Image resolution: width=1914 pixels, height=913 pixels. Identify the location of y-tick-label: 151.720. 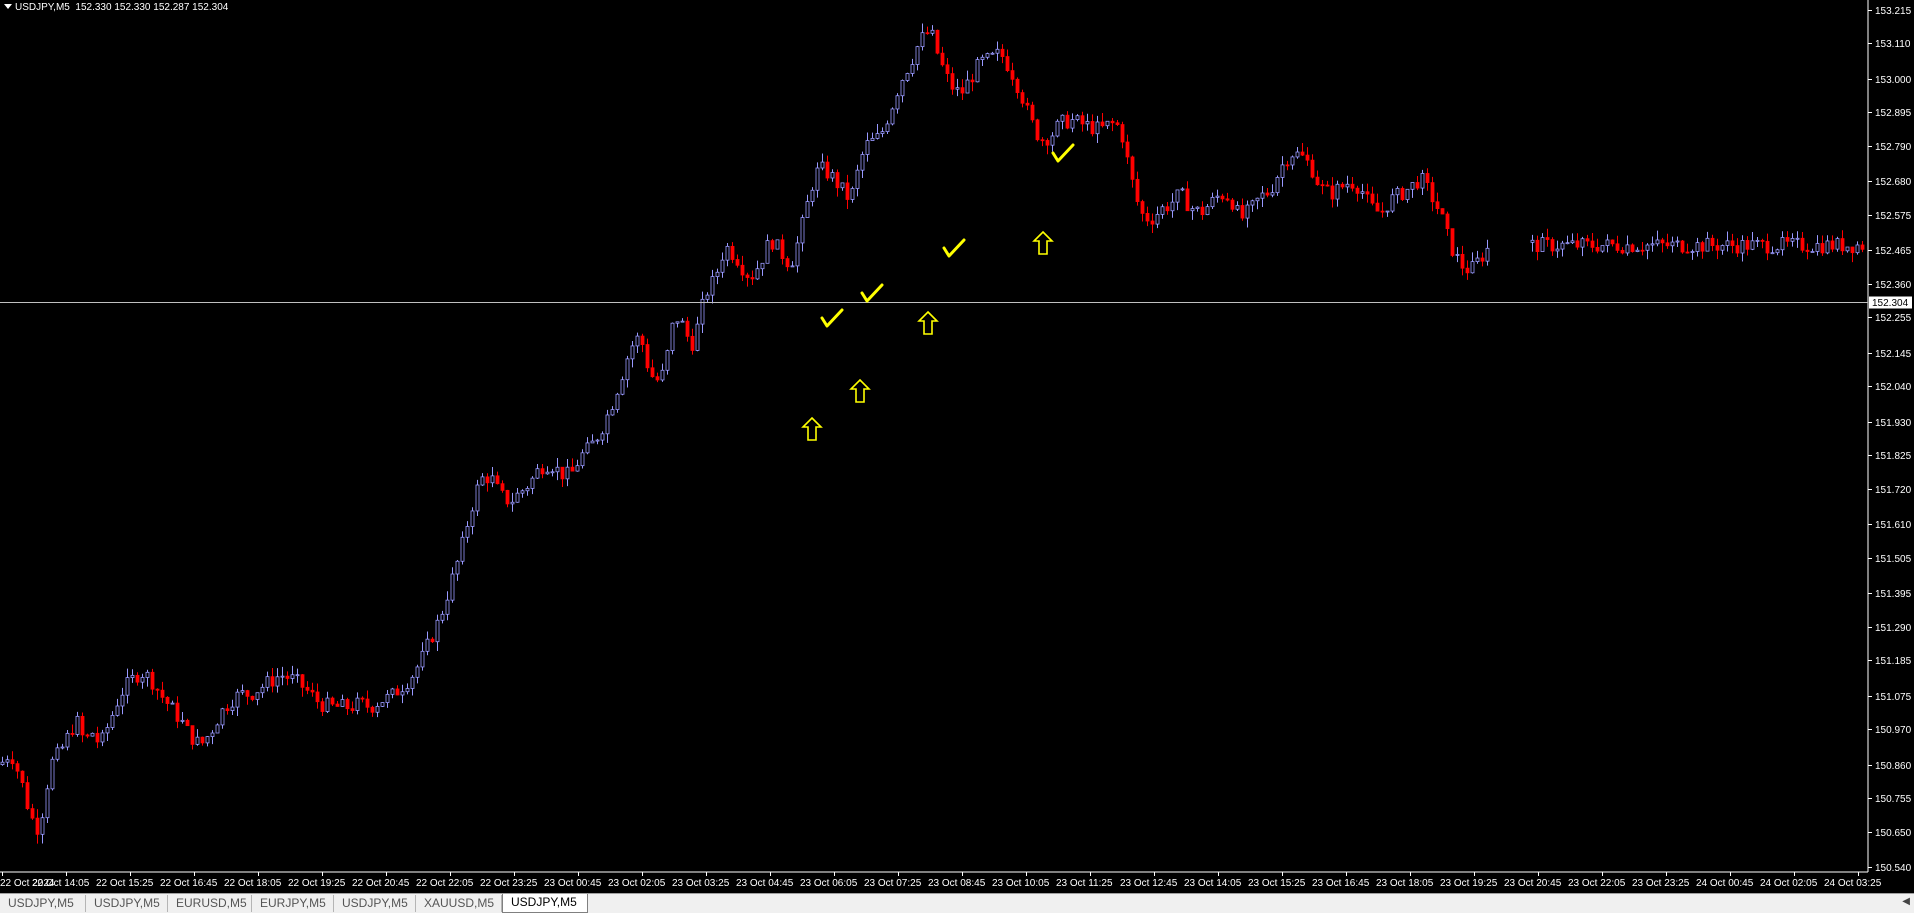
(1893, 490).